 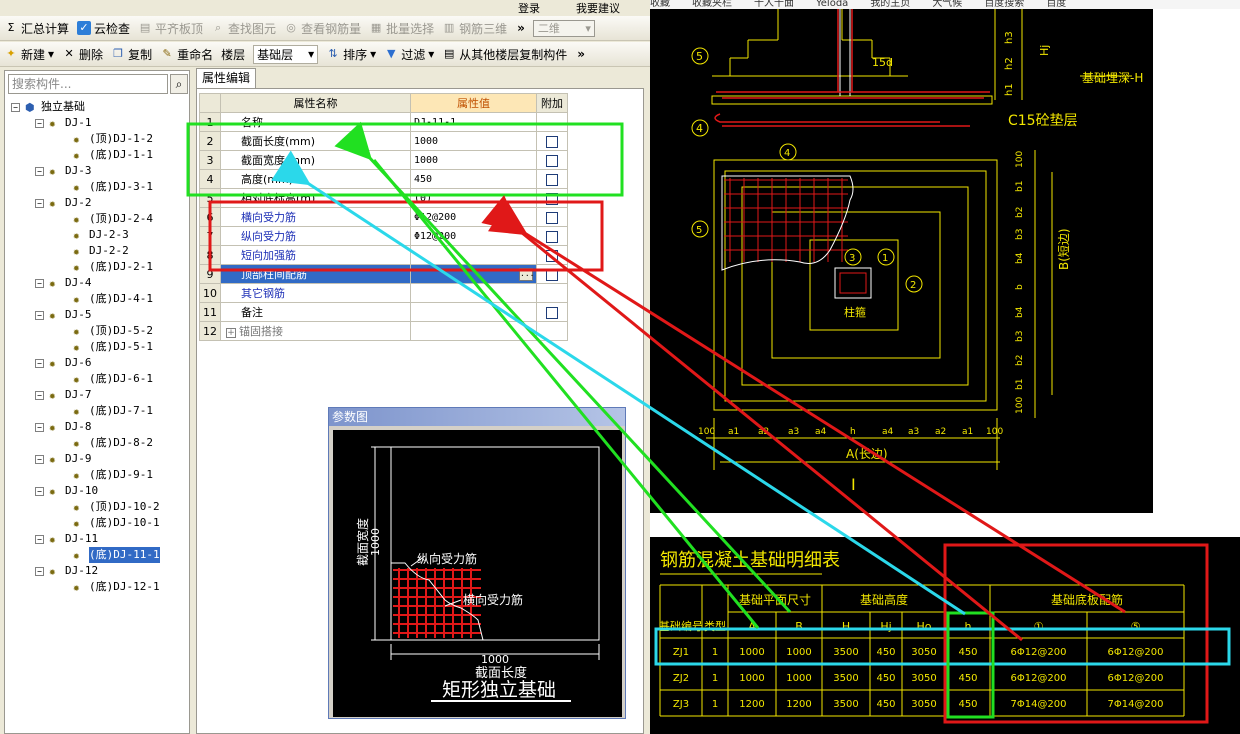 What do you see at coordinates (97, 411) in the screenshot?
I see `tree-leaf-item: ✹ (底)DJ-7-1` at bounding box center [97, 411].